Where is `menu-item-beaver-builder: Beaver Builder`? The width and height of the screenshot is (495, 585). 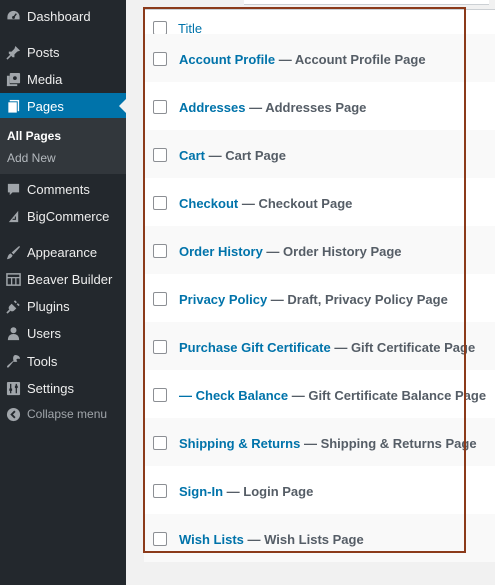 menu-item-beaver-builder: Beaver Builder is located at coordinates (63, 279).